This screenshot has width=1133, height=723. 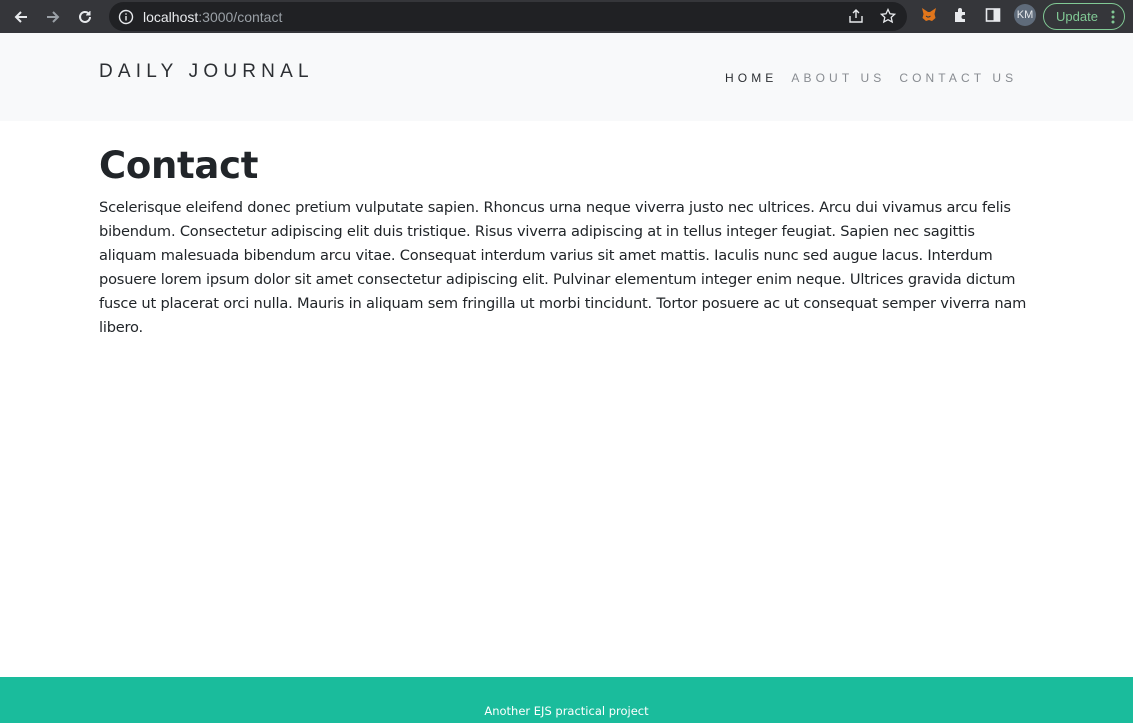 I want to click on info-icon, so click(x=126, y=17).